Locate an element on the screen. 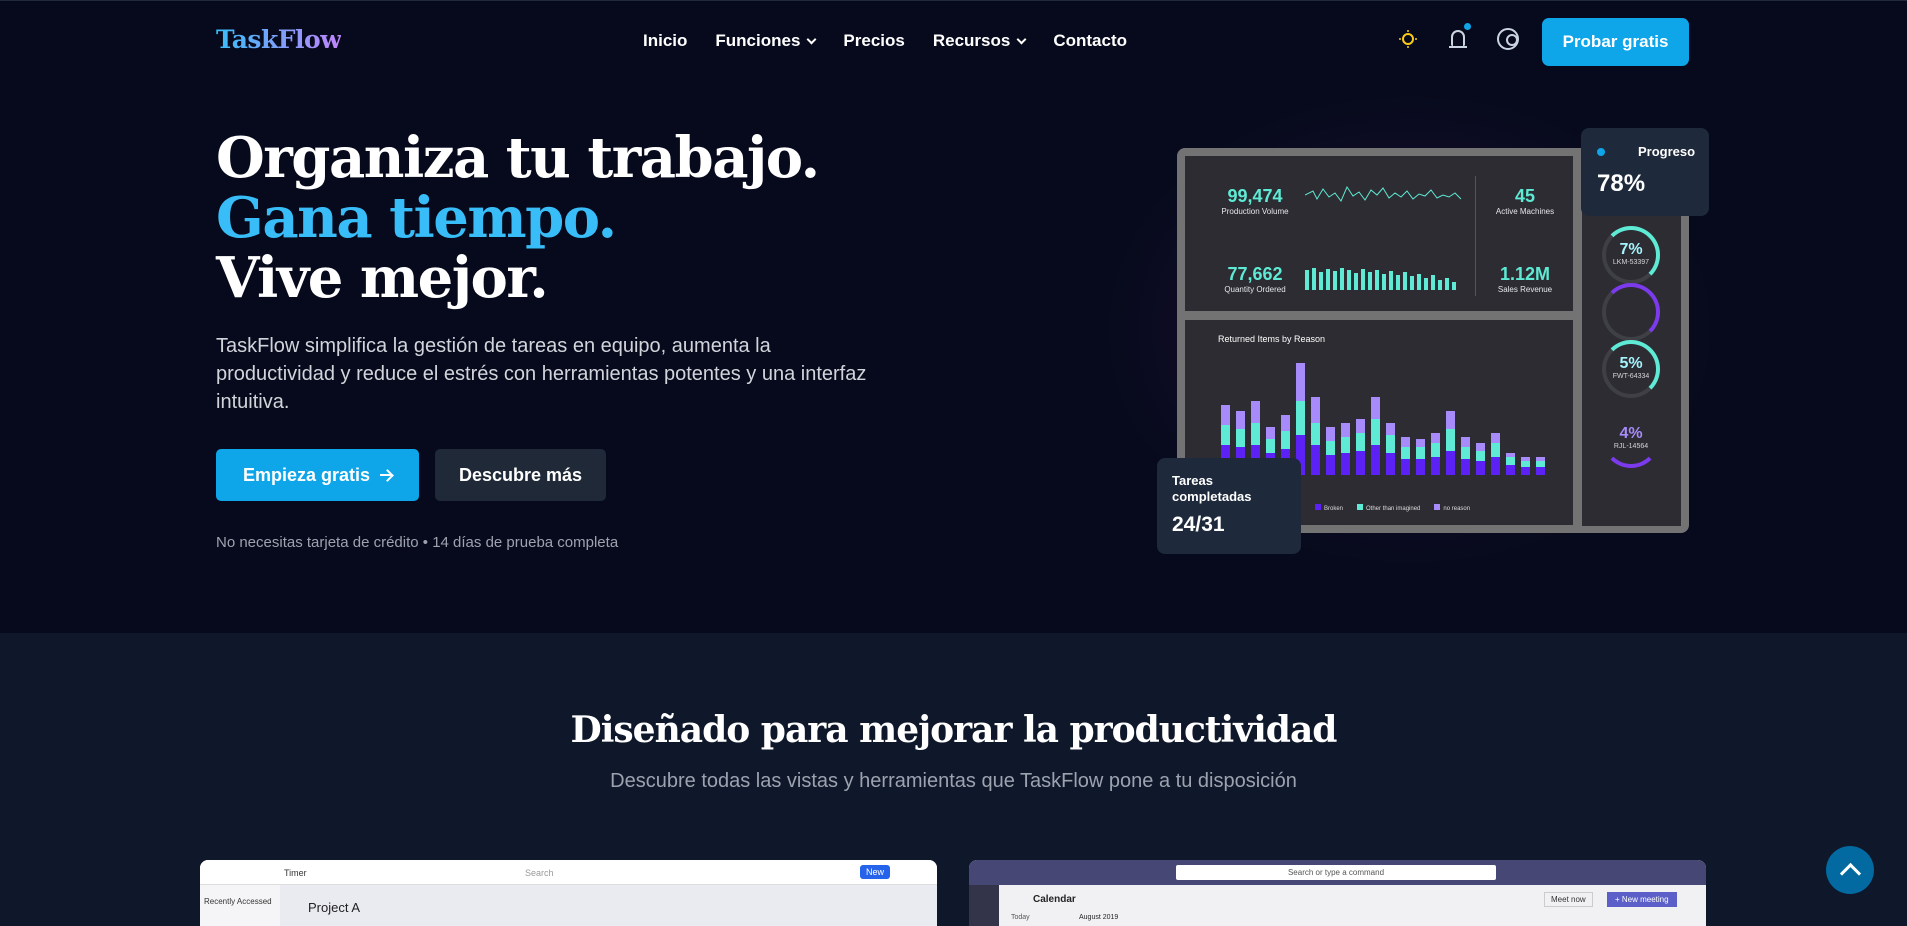 The width and height of the screenshot is (1907, 926). kpi-machines: 45 Active Machines is located at coordinates (1525, 201).